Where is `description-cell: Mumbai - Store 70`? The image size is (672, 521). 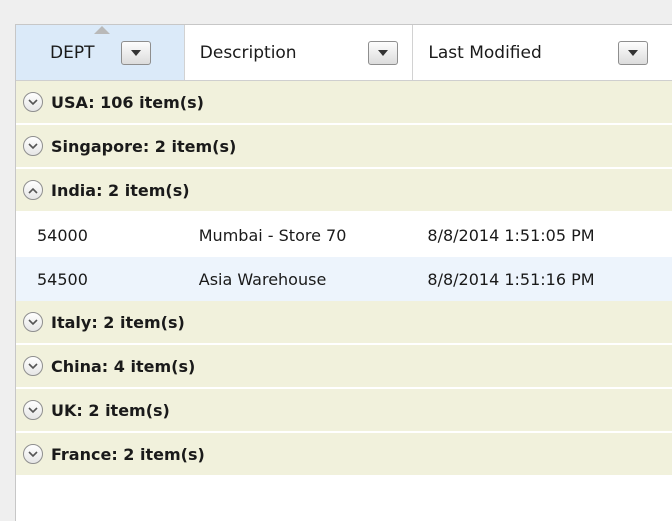
description-cell: Mumbai - Store 70 is located at coordinates (272, 235).